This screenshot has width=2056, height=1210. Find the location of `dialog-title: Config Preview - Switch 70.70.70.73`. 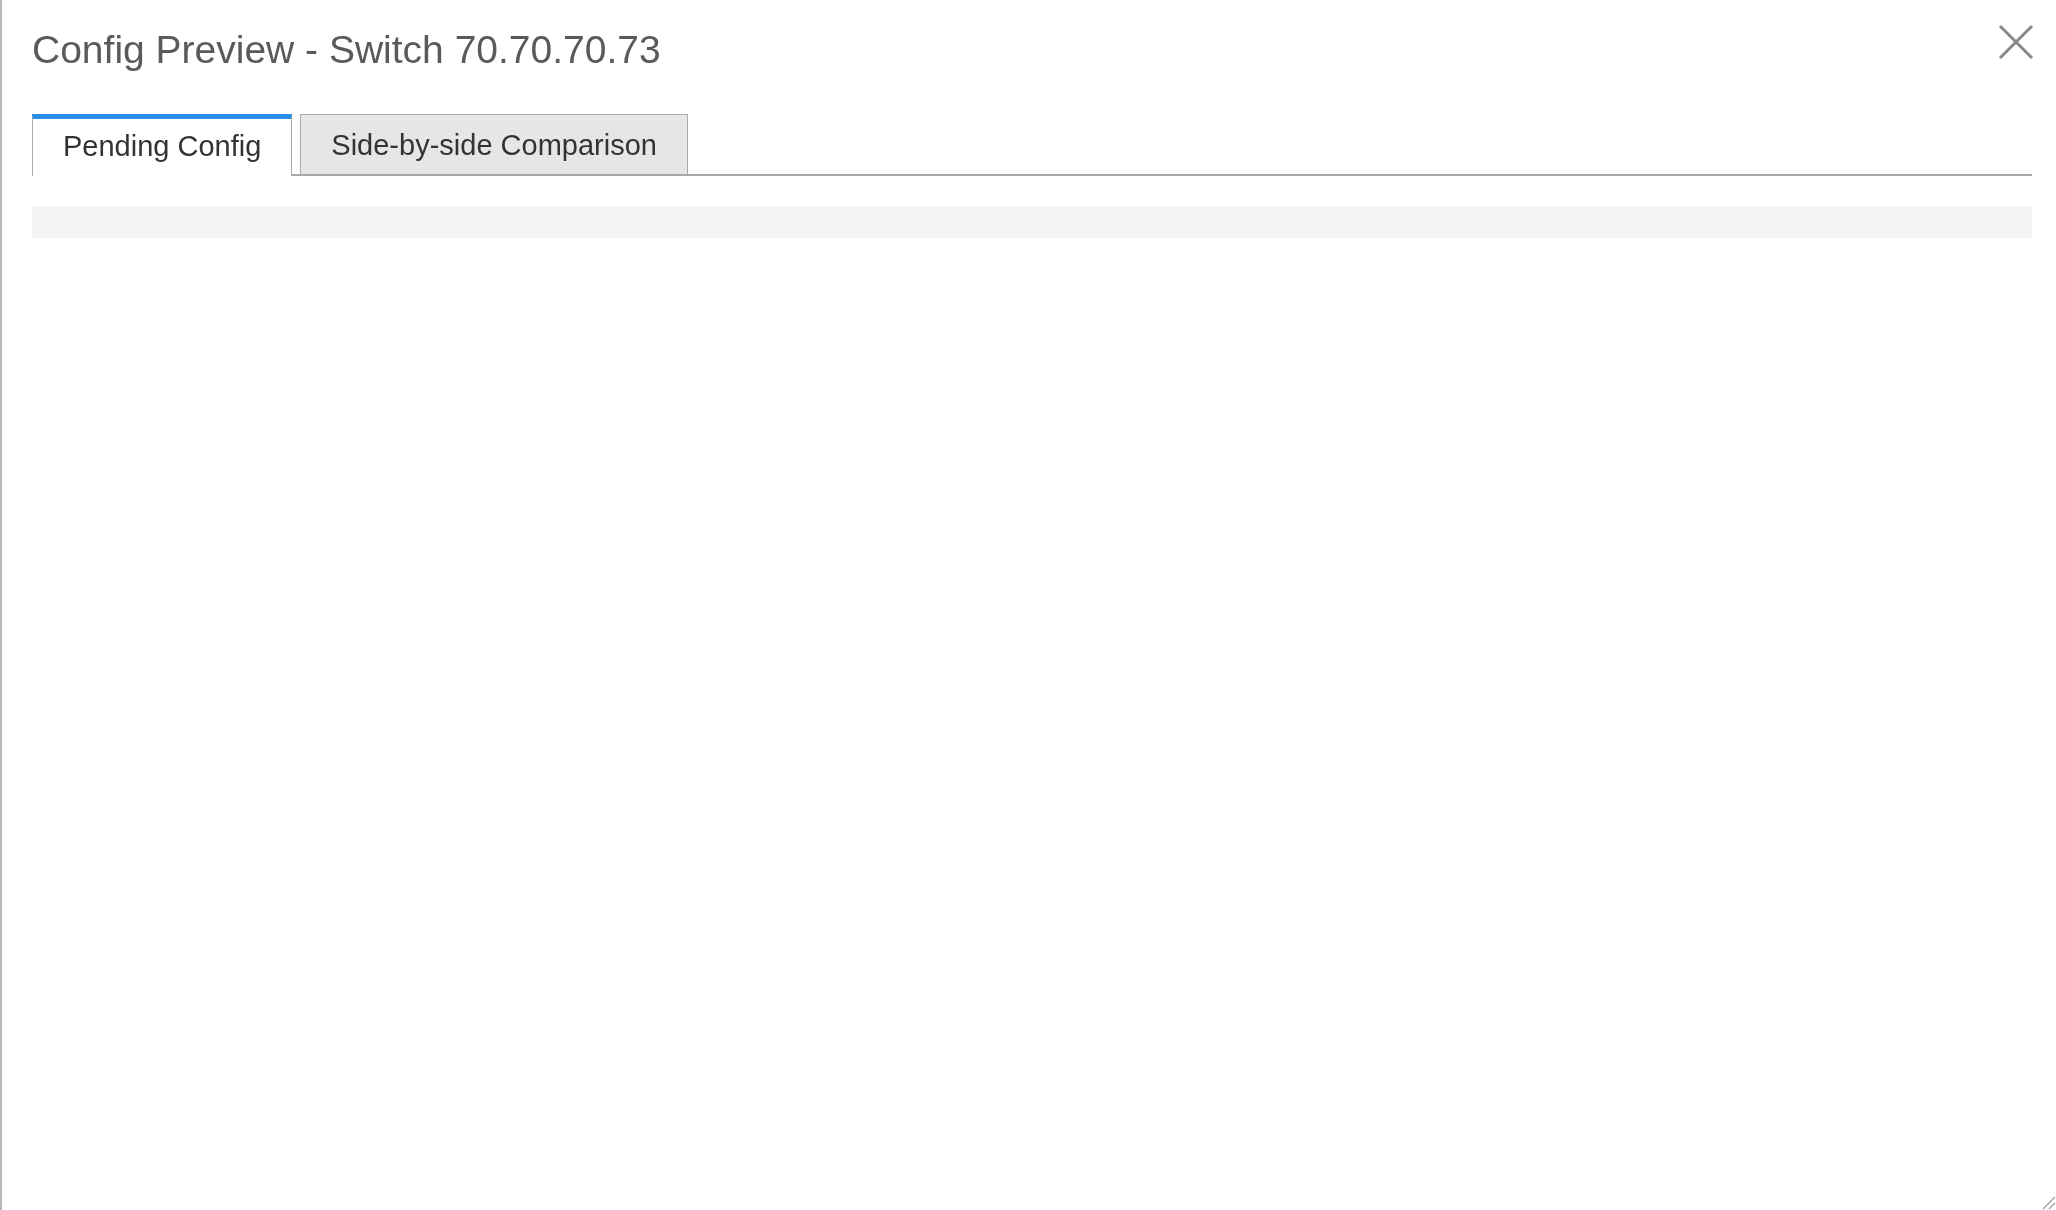

dialog-title: Config Preview - Switch 70.70.70.73 is located at coordinates (346, 50).